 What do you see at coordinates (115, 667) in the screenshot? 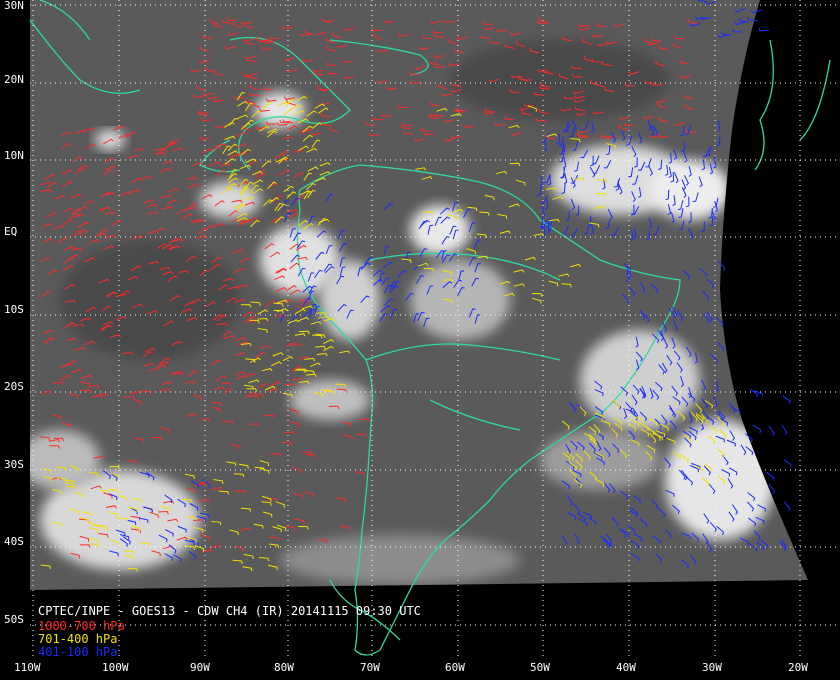
I see `lon-label-100w: 100W` at bounding box center [115, 667].